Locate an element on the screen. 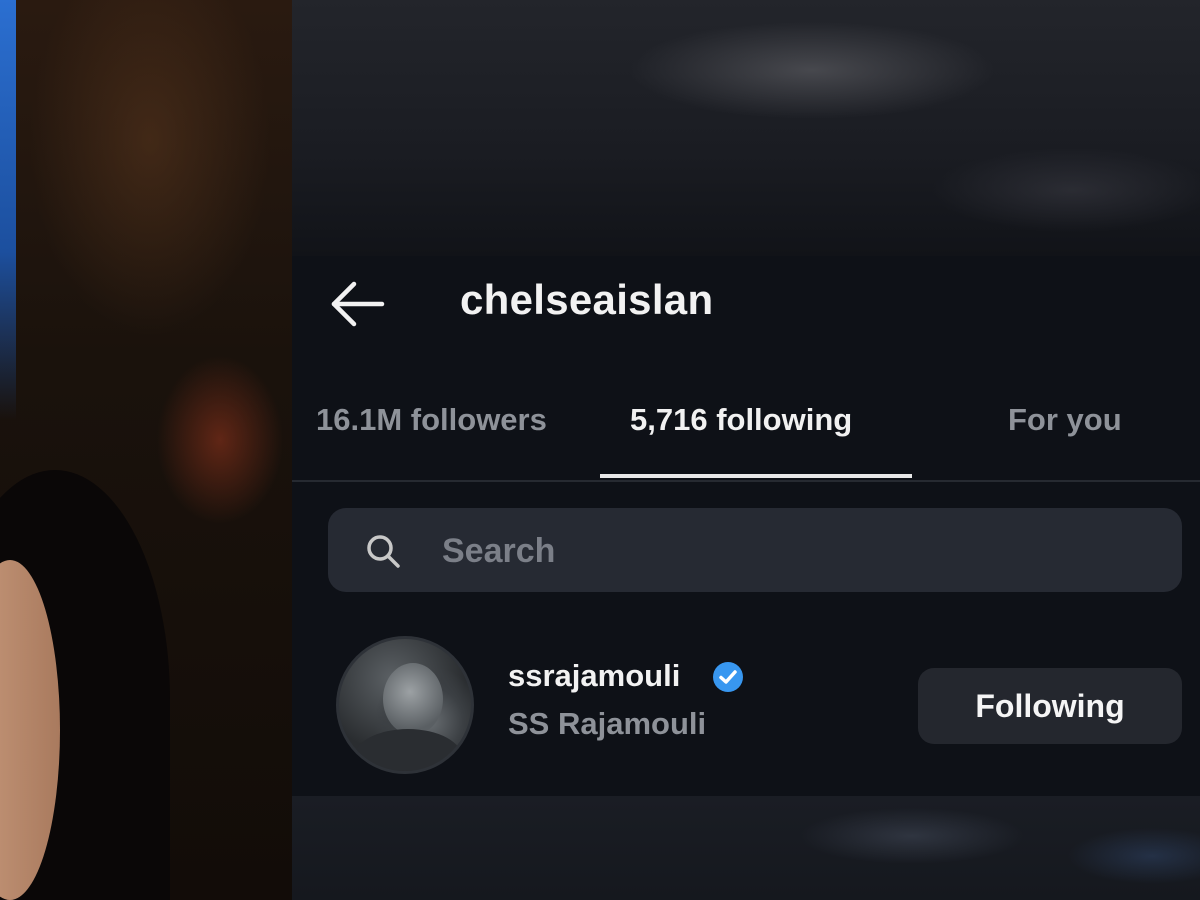 This screenshot has height=900, width=1200. user-full-name: SS Rajamouli is located at coordinates (607, 723).